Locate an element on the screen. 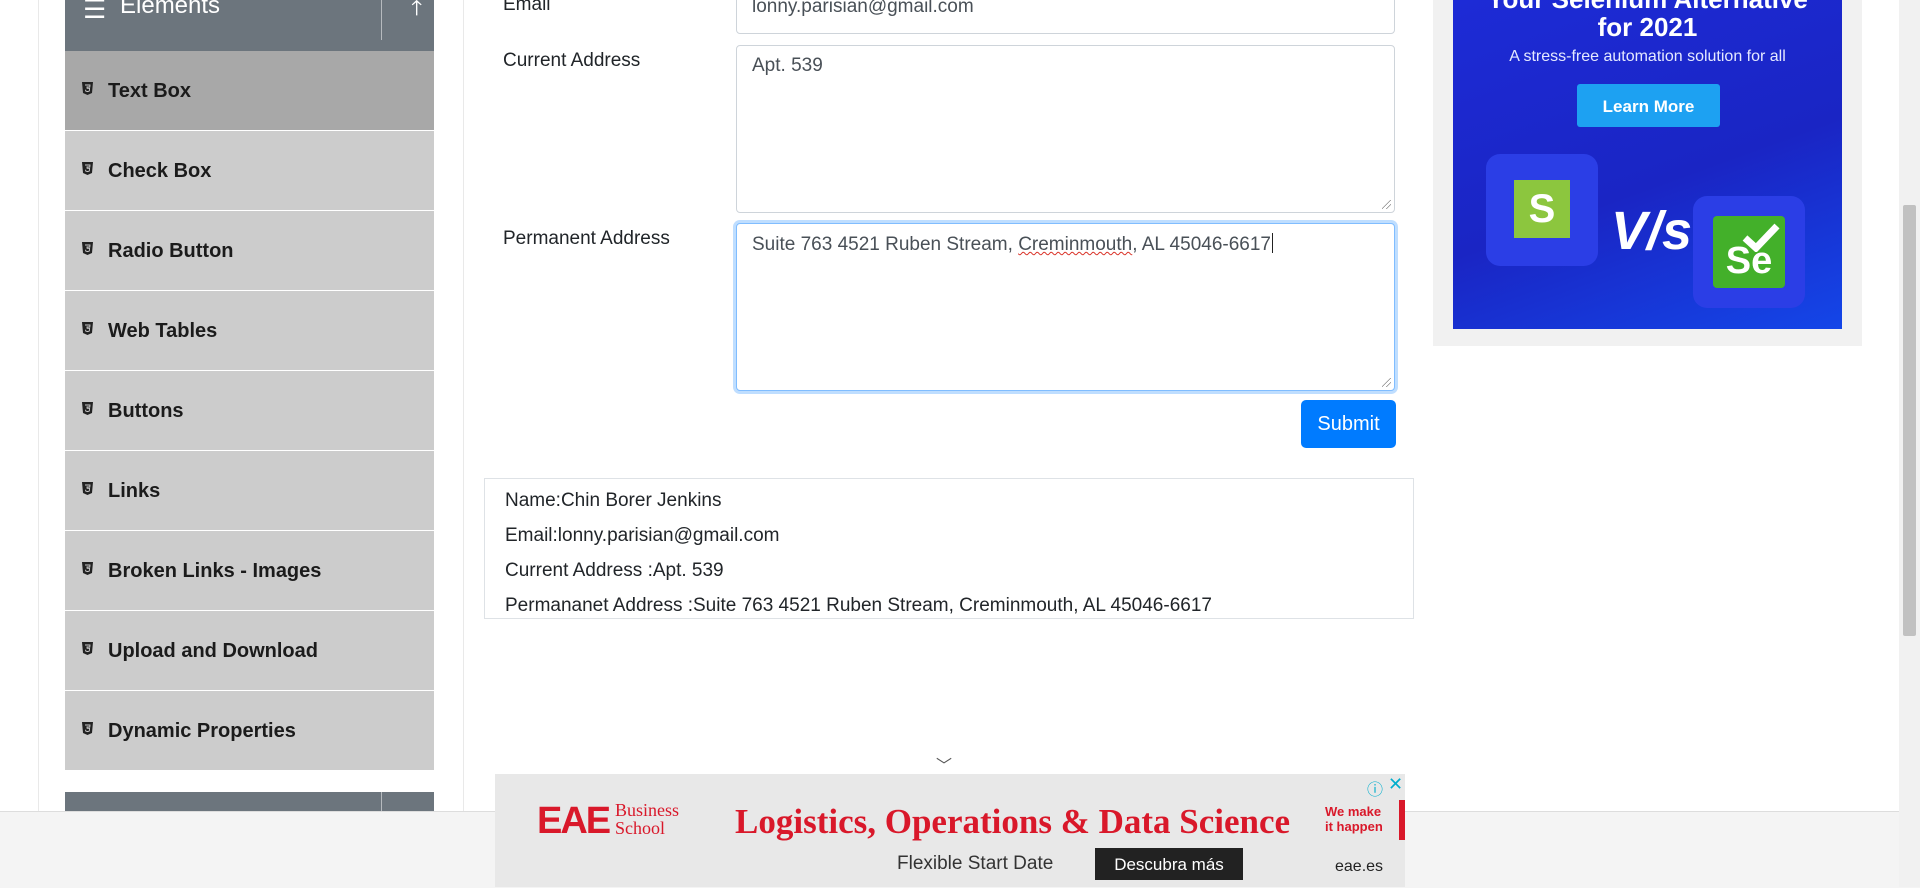  ad-tagline: We make it happen is located at coordinates (1354, 819).